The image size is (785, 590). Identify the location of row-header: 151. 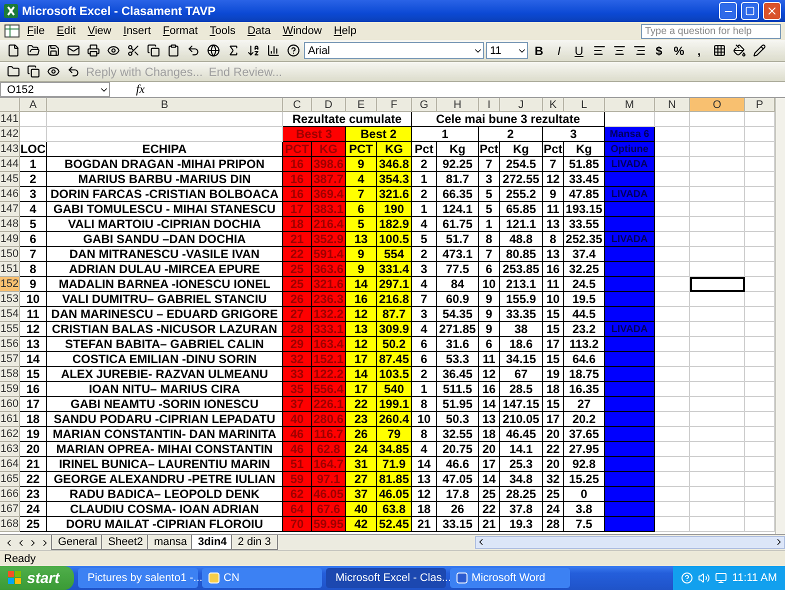
(10, 269).